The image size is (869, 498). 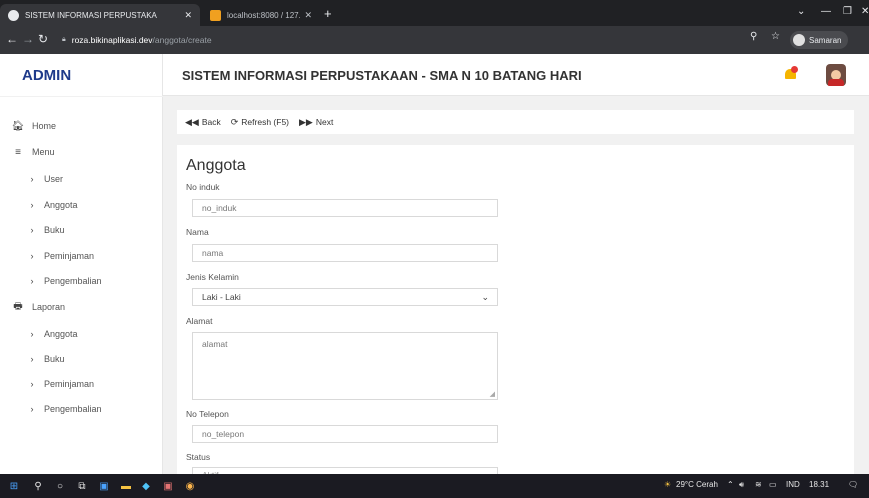 I want to click on language-indicator: IND, so click(x=793, y=484).